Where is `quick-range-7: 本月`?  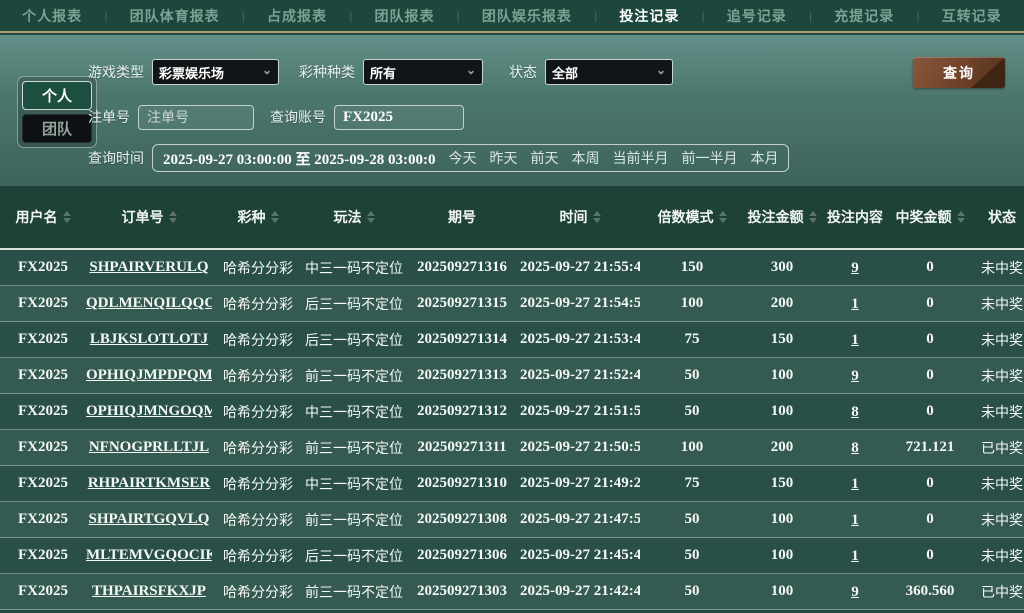
quick-range-7: 本月 is located at coordinates (764, 158).